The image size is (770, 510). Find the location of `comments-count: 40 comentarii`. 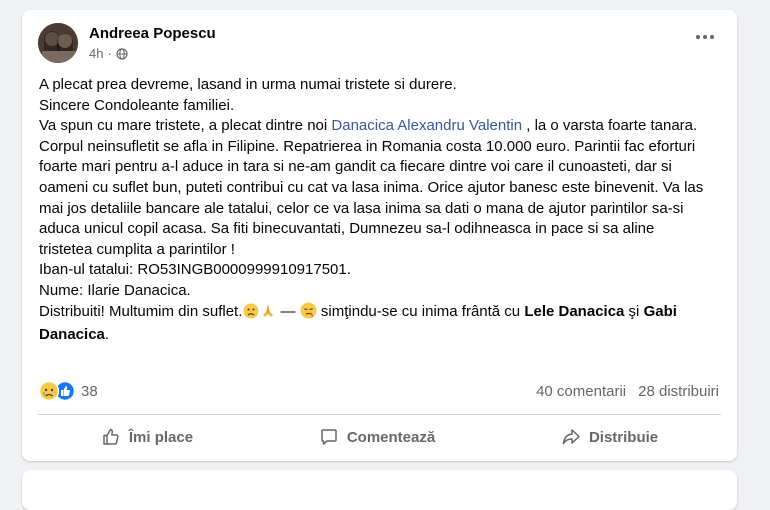

comments-count: 40 comentarii is located at coordinates (581, 391).